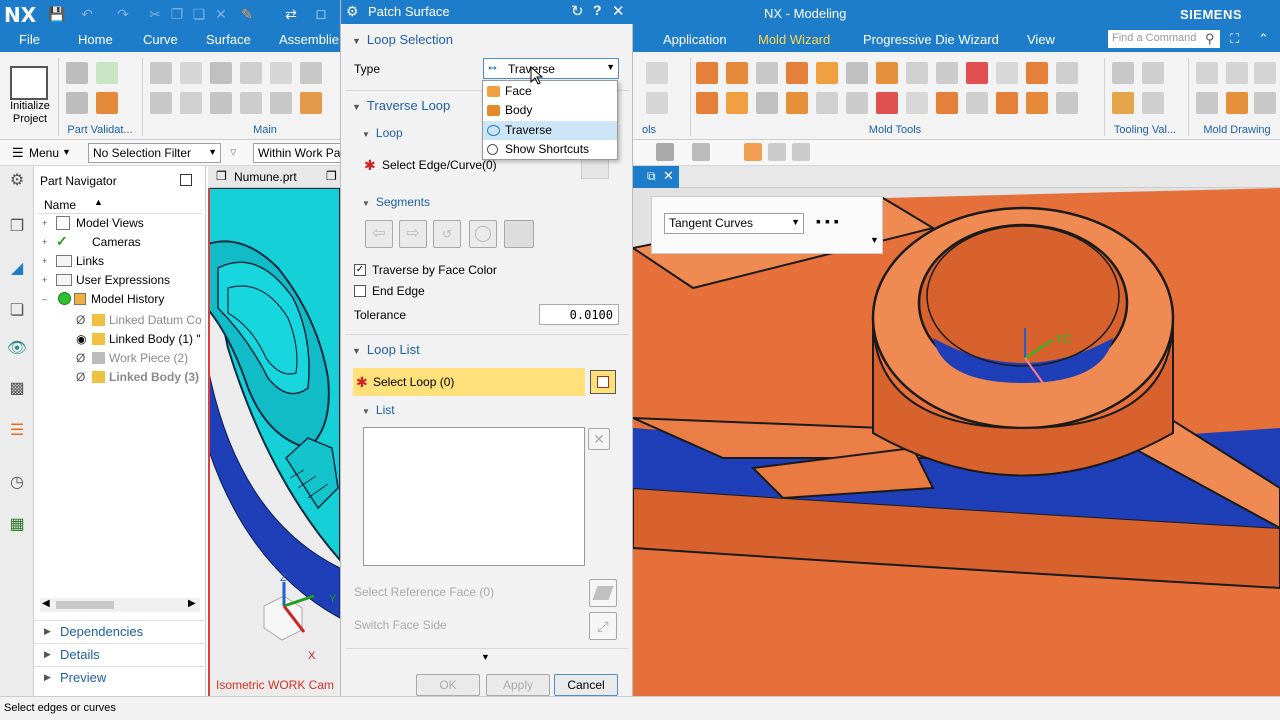  I want to click on type-select: ⭤ Traverse ▼, so click(551, 68).